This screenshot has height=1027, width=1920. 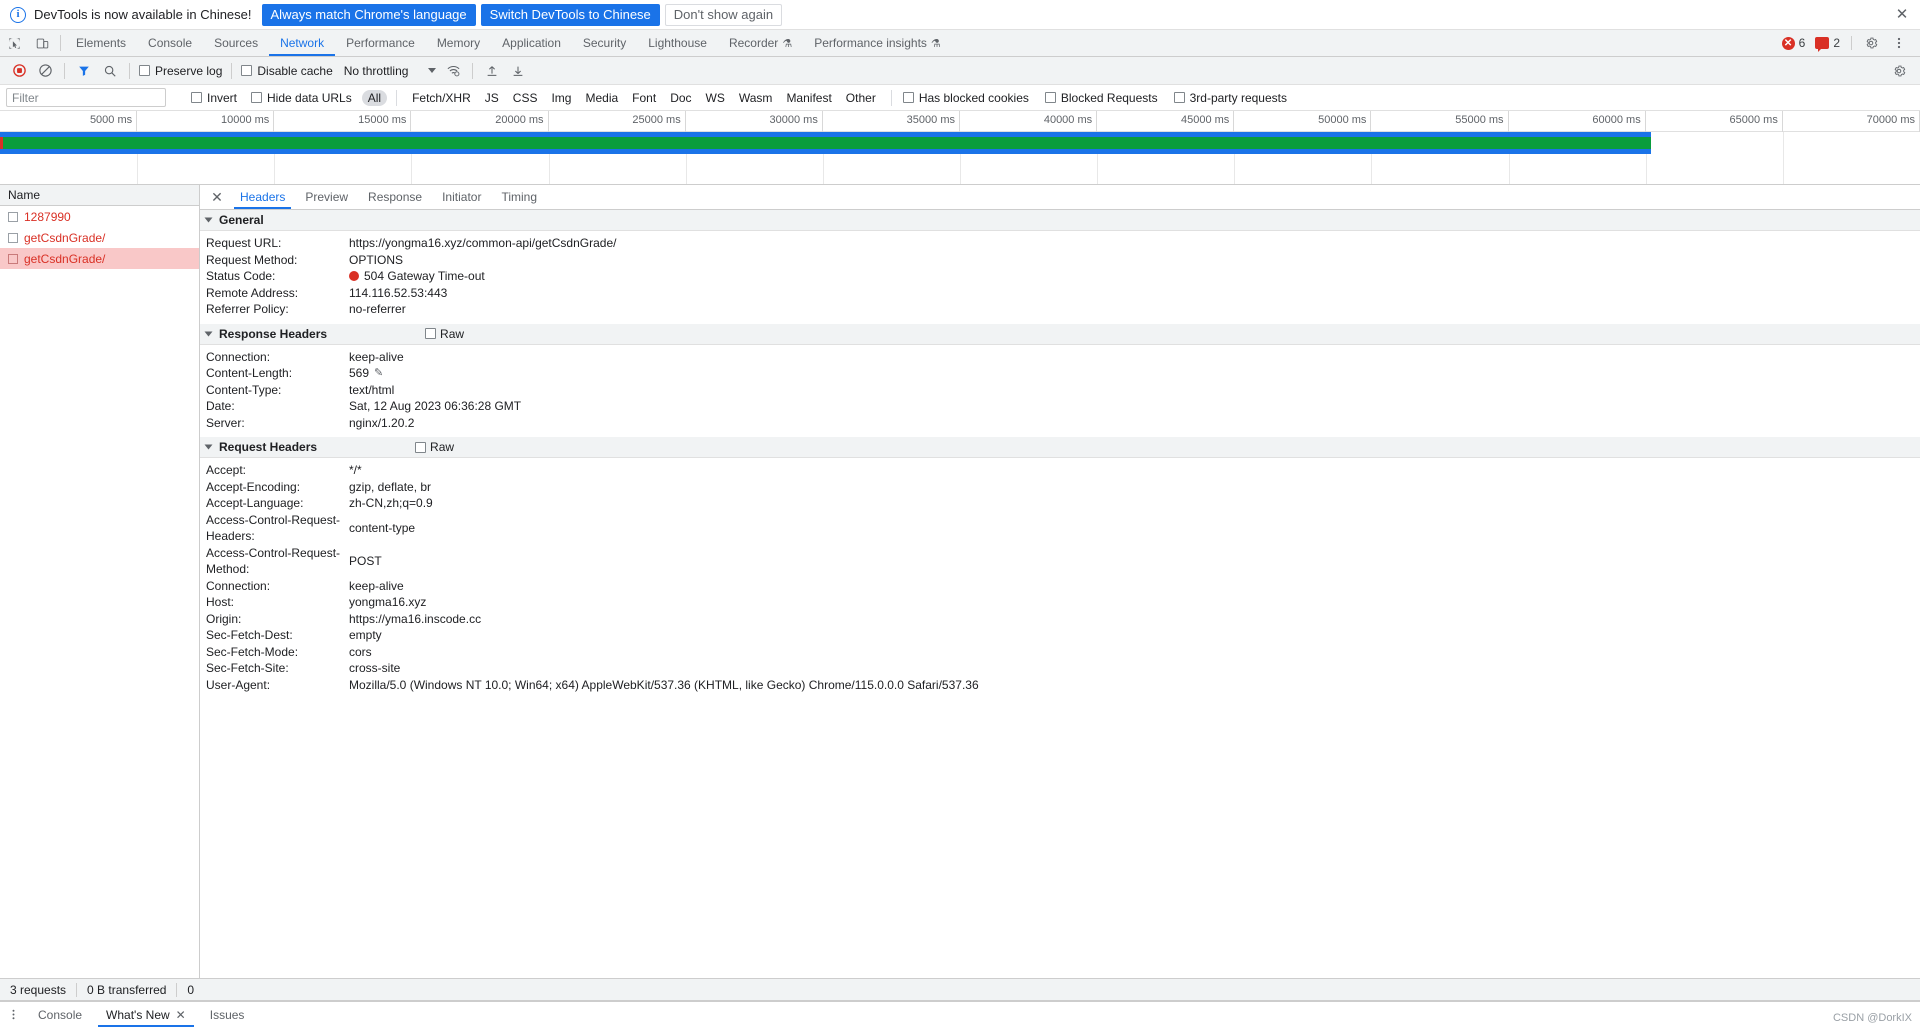 What do you see at coordinates (1872, 1018) in the screenshot?
I see `watermark: CSDN @DorkIX` at bounding box center [1872, 1018].